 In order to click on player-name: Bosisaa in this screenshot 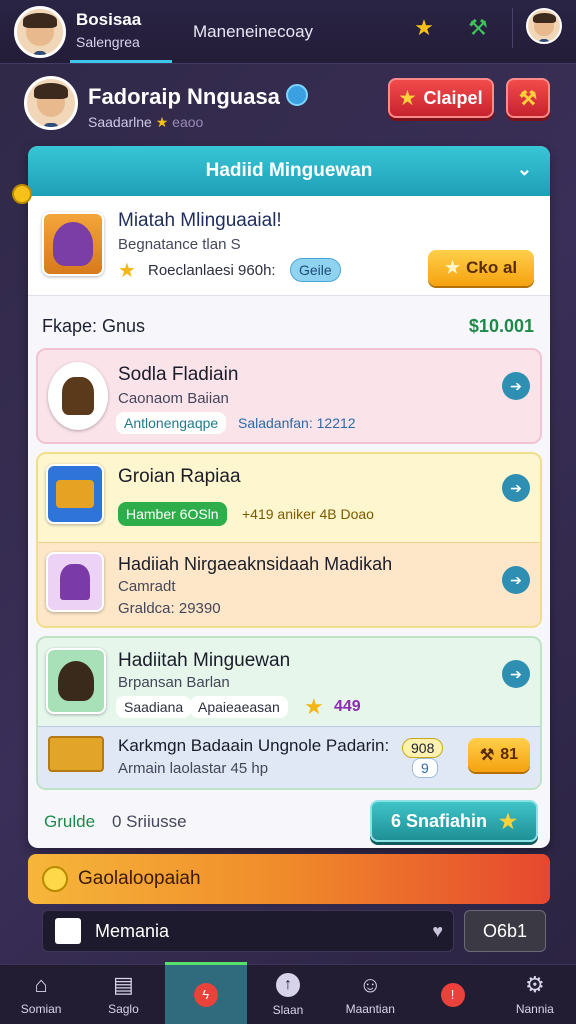, I will do `click(109, 19)`.